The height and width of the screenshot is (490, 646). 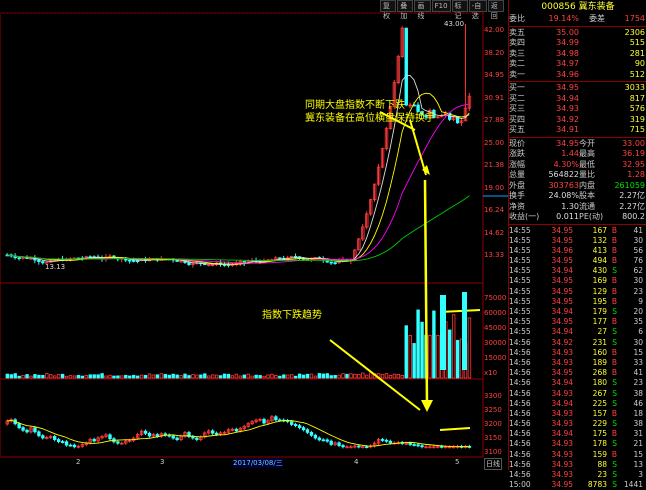 What do you see at coordinates (612, 120) in the screenshot?
I see `bids-volume: 319` at bounding box center [612, 120].